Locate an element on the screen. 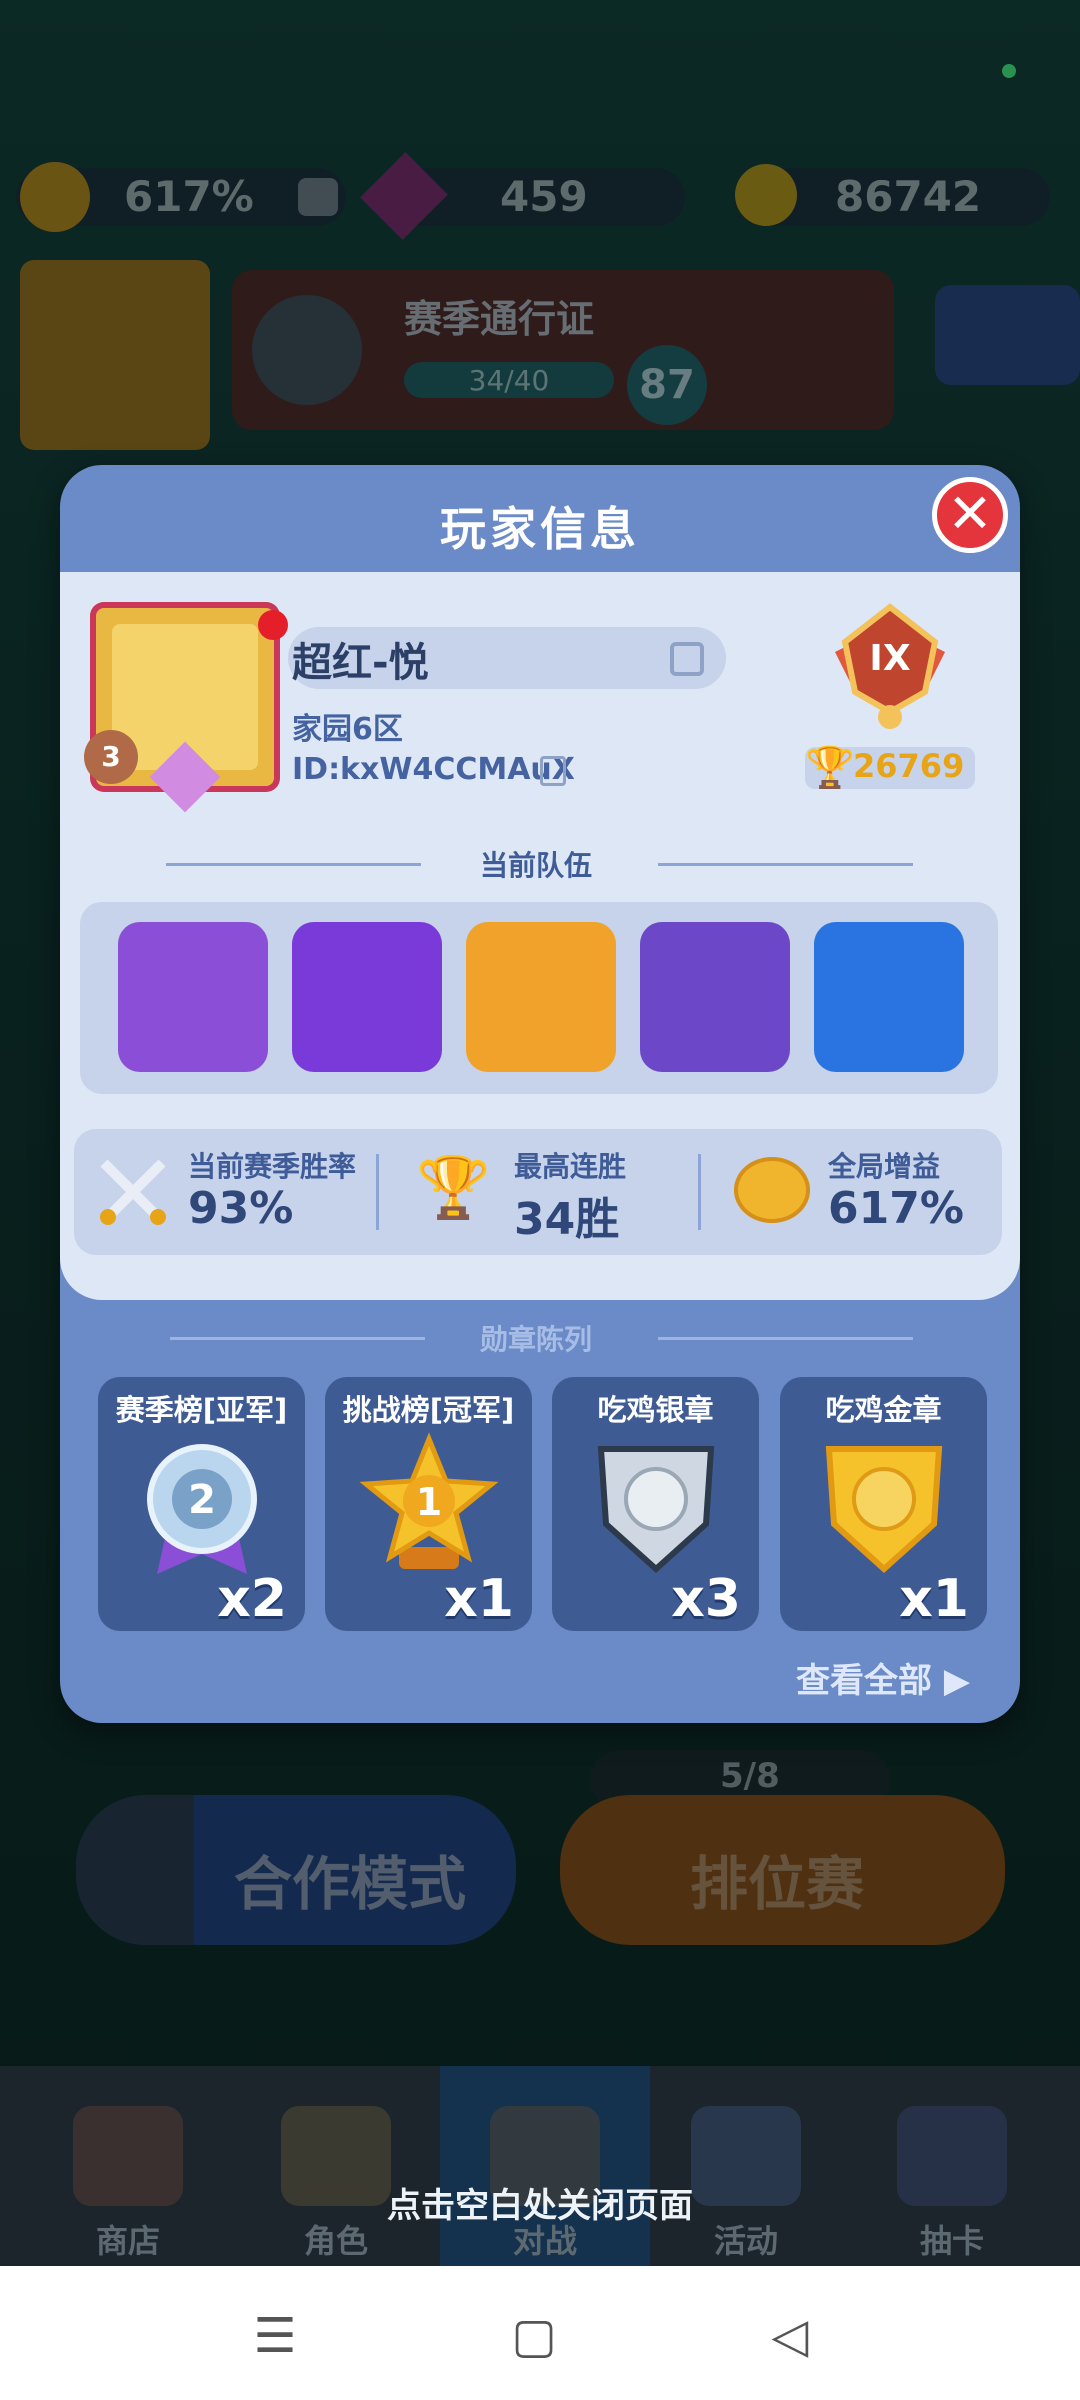  home-icon: ▢ is located at coordinates (534, 2336).